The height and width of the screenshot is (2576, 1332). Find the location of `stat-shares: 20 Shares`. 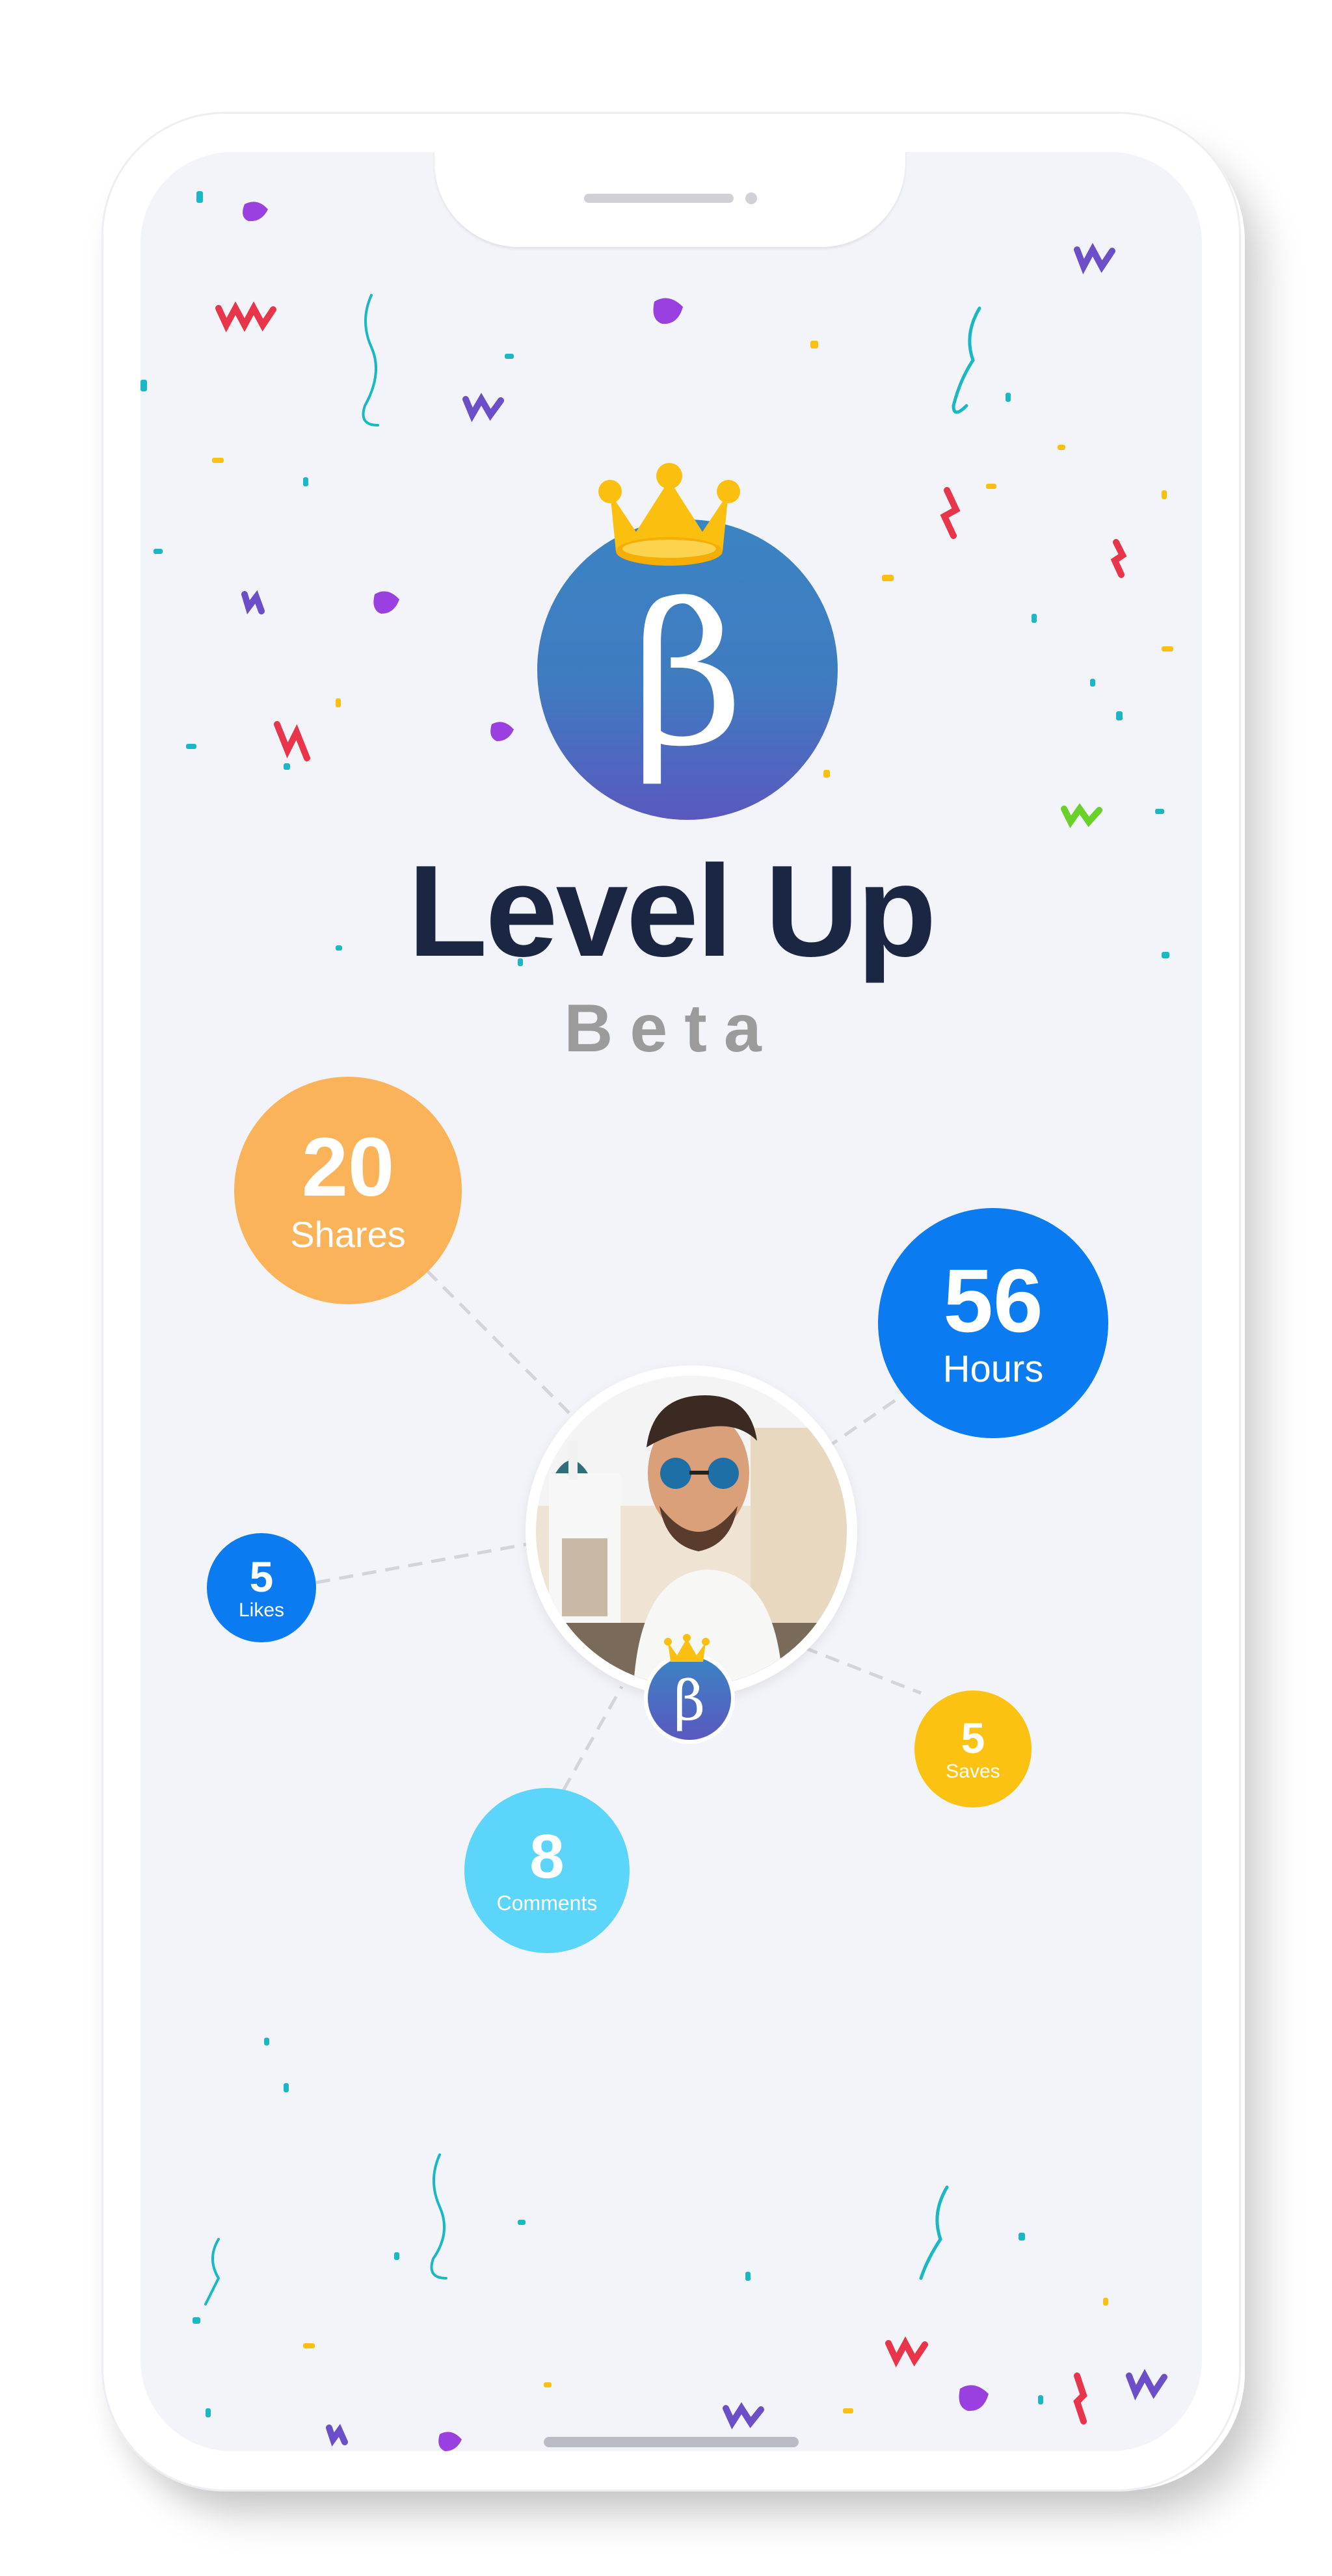

stat-shares: 20 Shares is located at coordinates (348, 1190).